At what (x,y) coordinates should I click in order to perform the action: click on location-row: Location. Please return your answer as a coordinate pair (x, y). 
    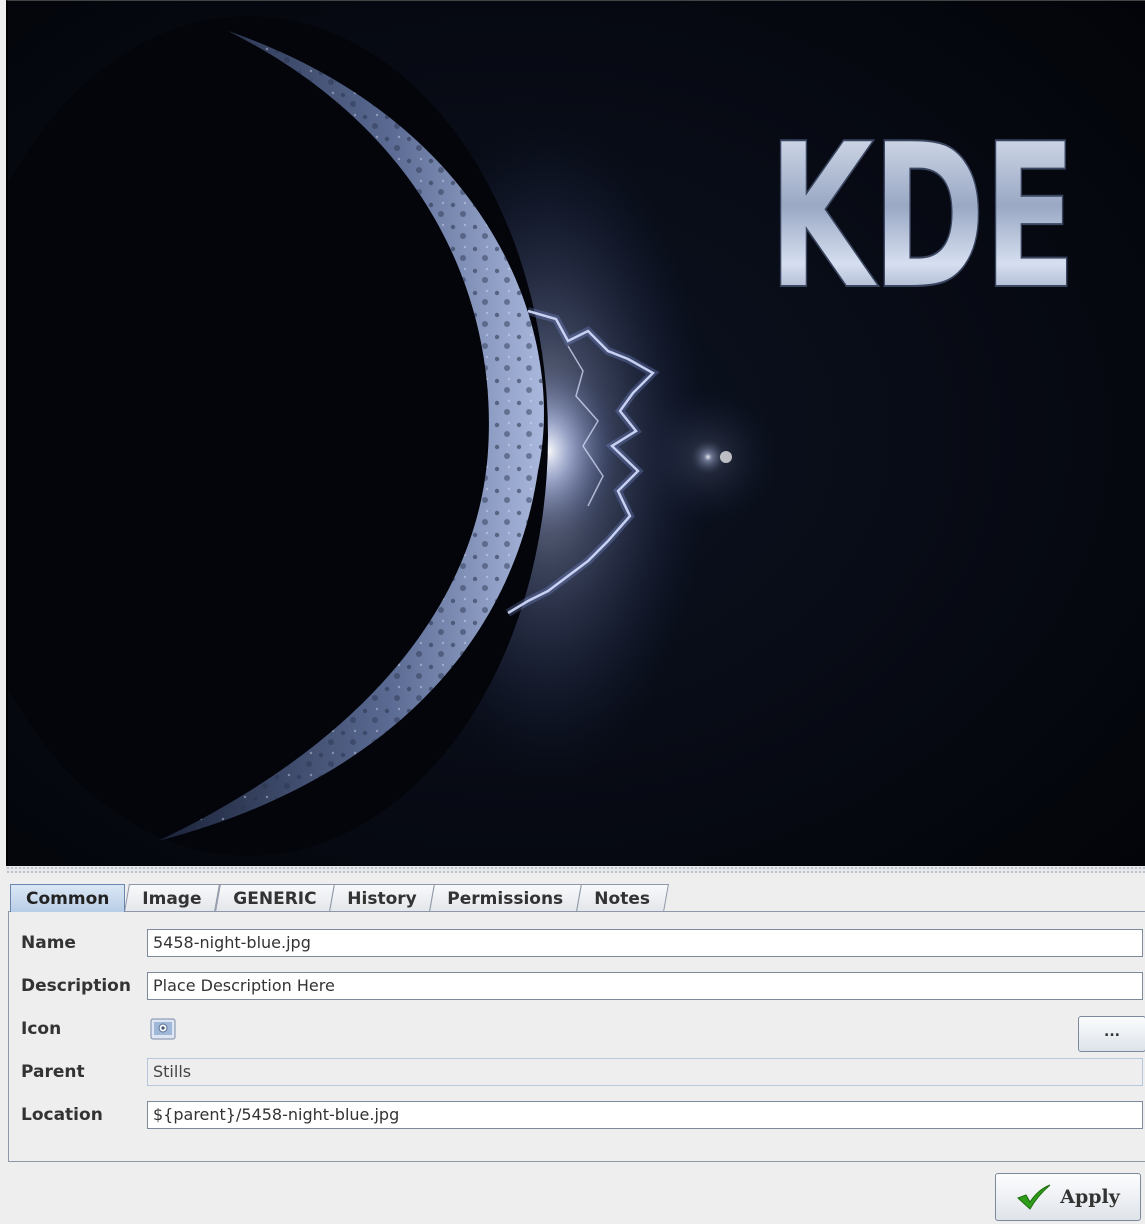
    Looking at the image, I should click on (62, 1115).